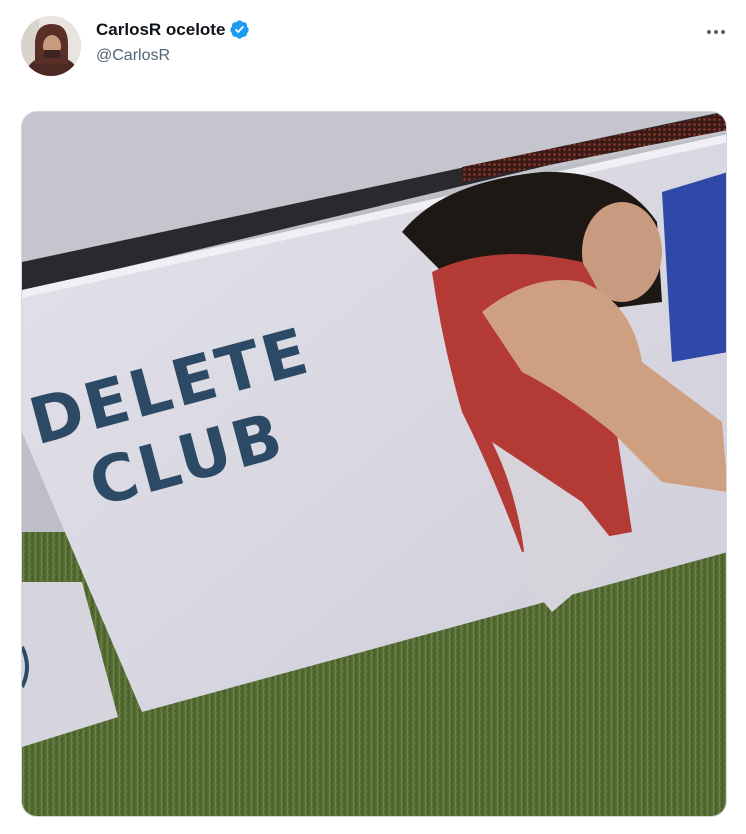 The height and width of the screenshot is (834, 746). I want to click on display-name: CarlosR ocelote, so click(160, 30).